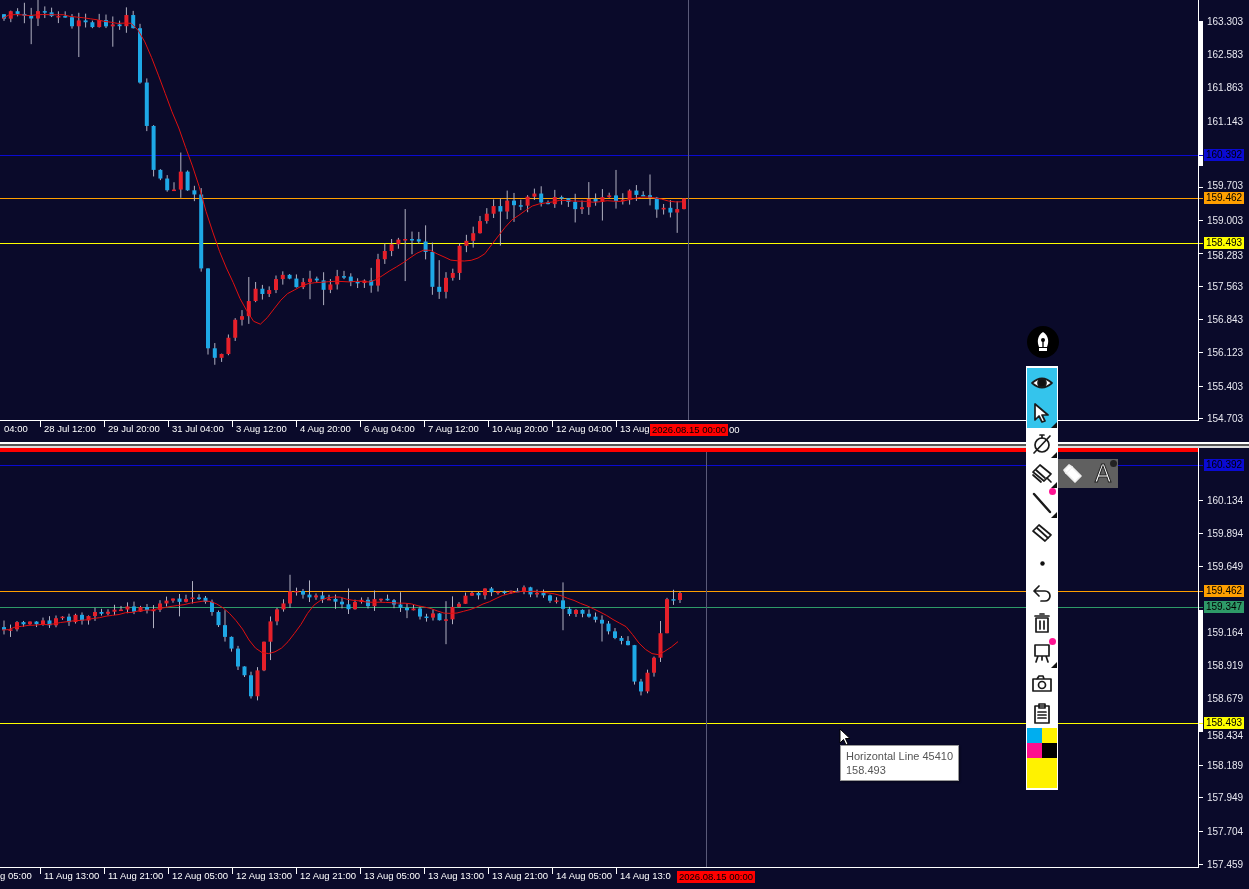  Describe the element at coordinates (200, 875) in the screenshot. I see `time-label: 12 Aug 05:00` at that location.